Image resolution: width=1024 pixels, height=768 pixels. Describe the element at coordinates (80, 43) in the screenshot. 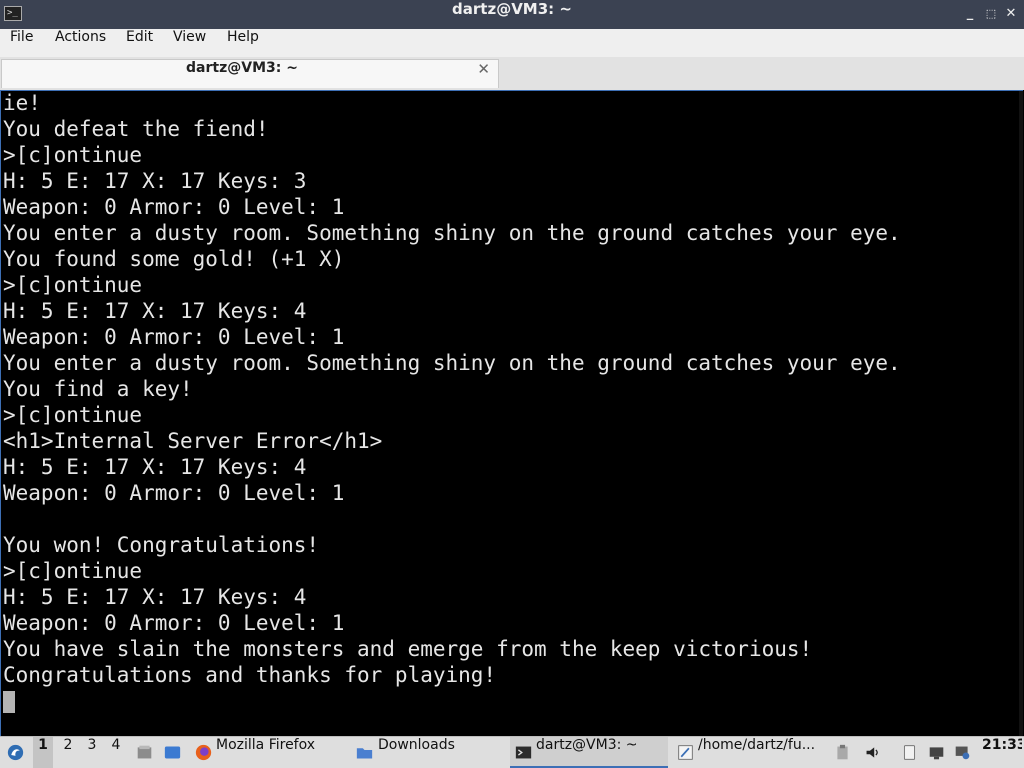

I see `menu-actions: Actions` at that location.